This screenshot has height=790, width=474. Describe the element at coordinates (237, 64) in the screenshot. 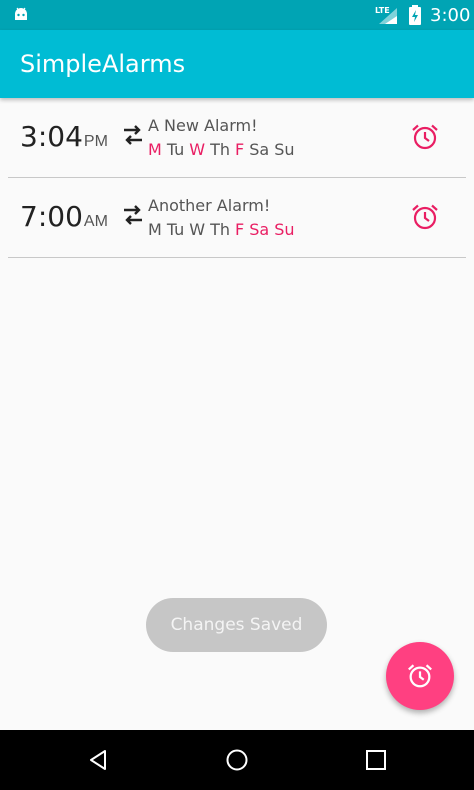

I see `app-bar: SimpleAlarms` at that location.